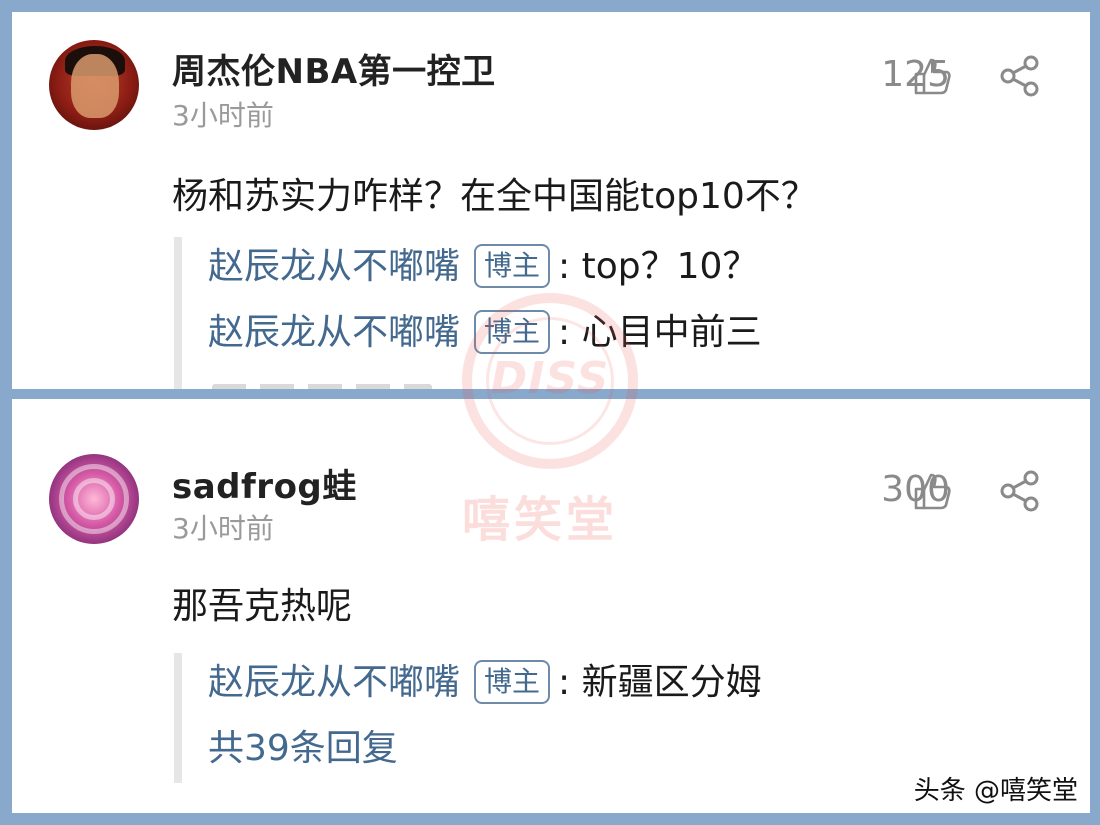 This screenshot has height=825, width=1100. I want to click on avatar-ring, so click(94, 499).